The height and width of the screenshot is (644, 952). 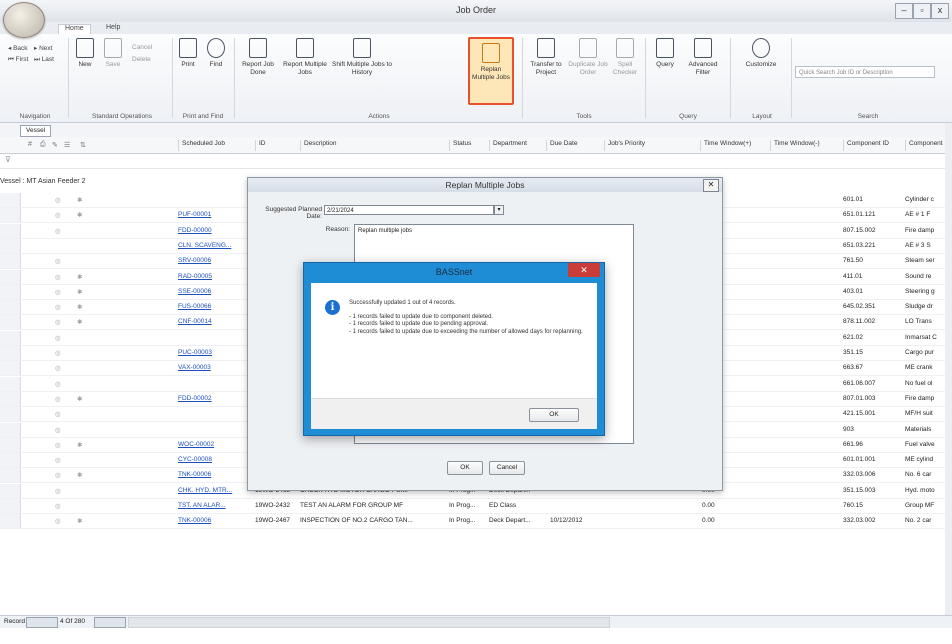 What do you see at coordinates (18, 60) in the screenshot?
I see `nav-first-button: ⏮ First` at bounding box center [18, 60].